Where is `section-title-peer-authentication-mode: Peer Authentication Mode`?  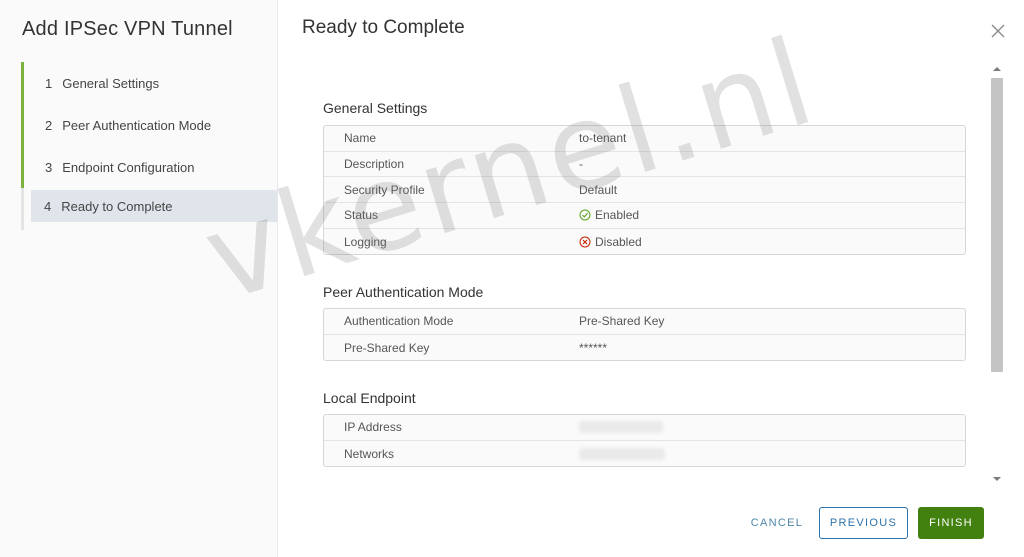
section-title-peer-authentication-mode: Peer Authentication Mode is located at coordinates (403, 292).